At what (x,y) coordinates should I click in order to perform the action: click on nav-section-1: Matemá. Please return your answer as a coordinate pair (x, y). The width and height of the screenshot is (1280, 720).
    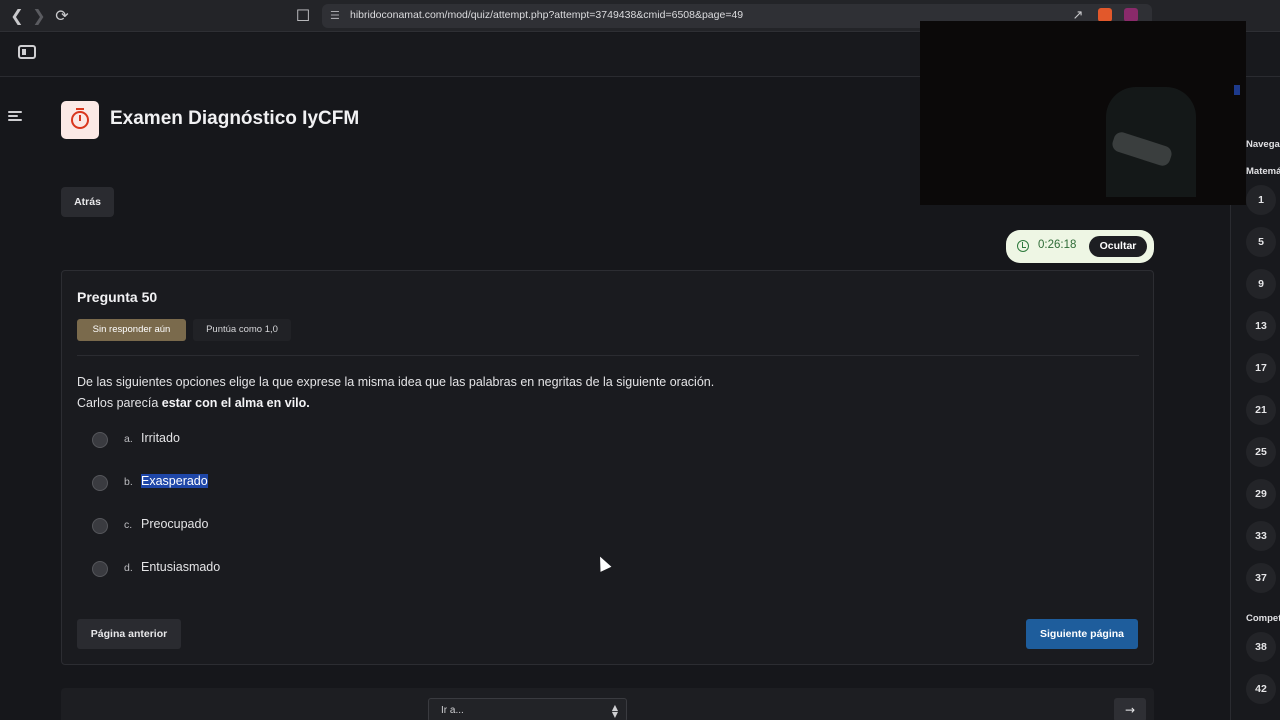
    Looking at the image, I should click on (1263, 171).